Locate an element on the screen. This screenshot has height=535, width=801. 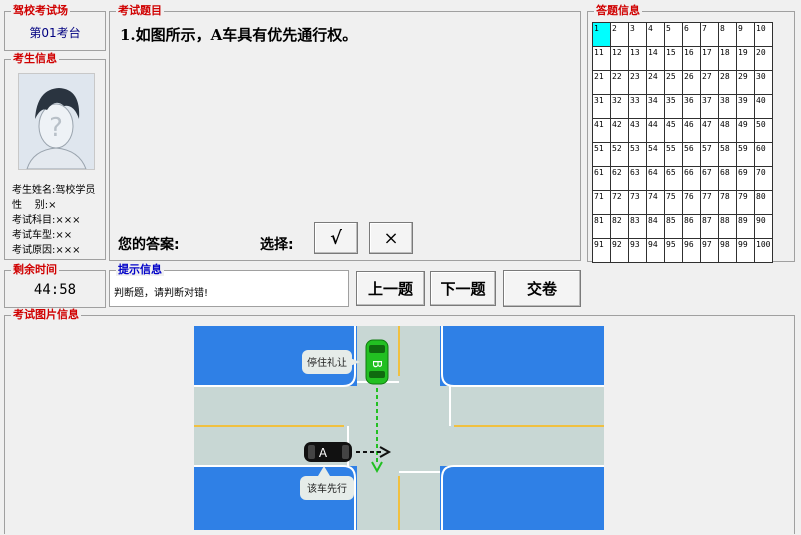
answer-cell: 18 is located at coordinates (727, 58).